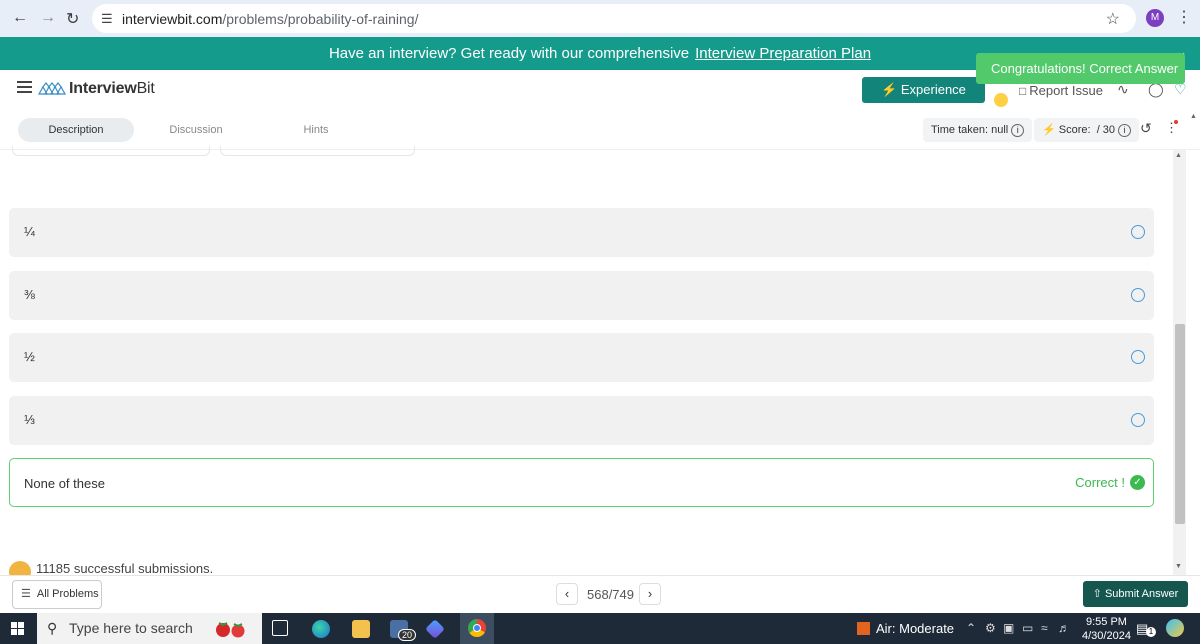  Describe the element at coordinates (111, 568) in the screenshot. I see `submissions-count: 11185 successful submissions.` at that location.